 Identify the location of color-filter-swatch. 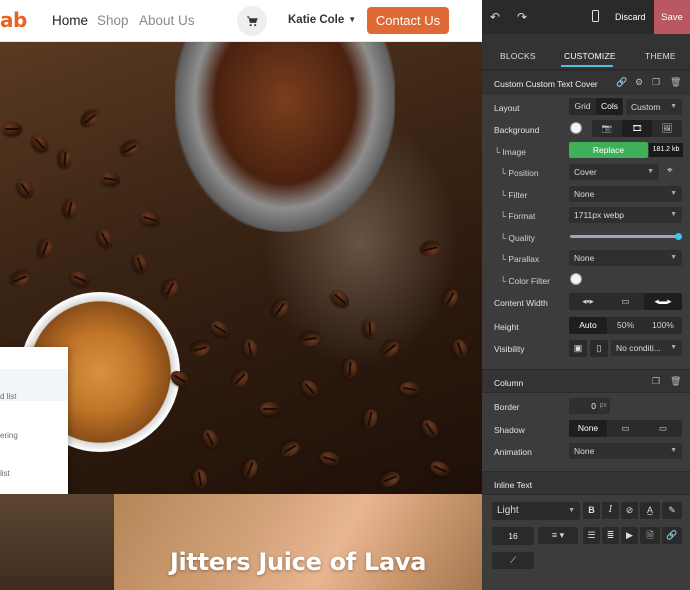
(576, 279).